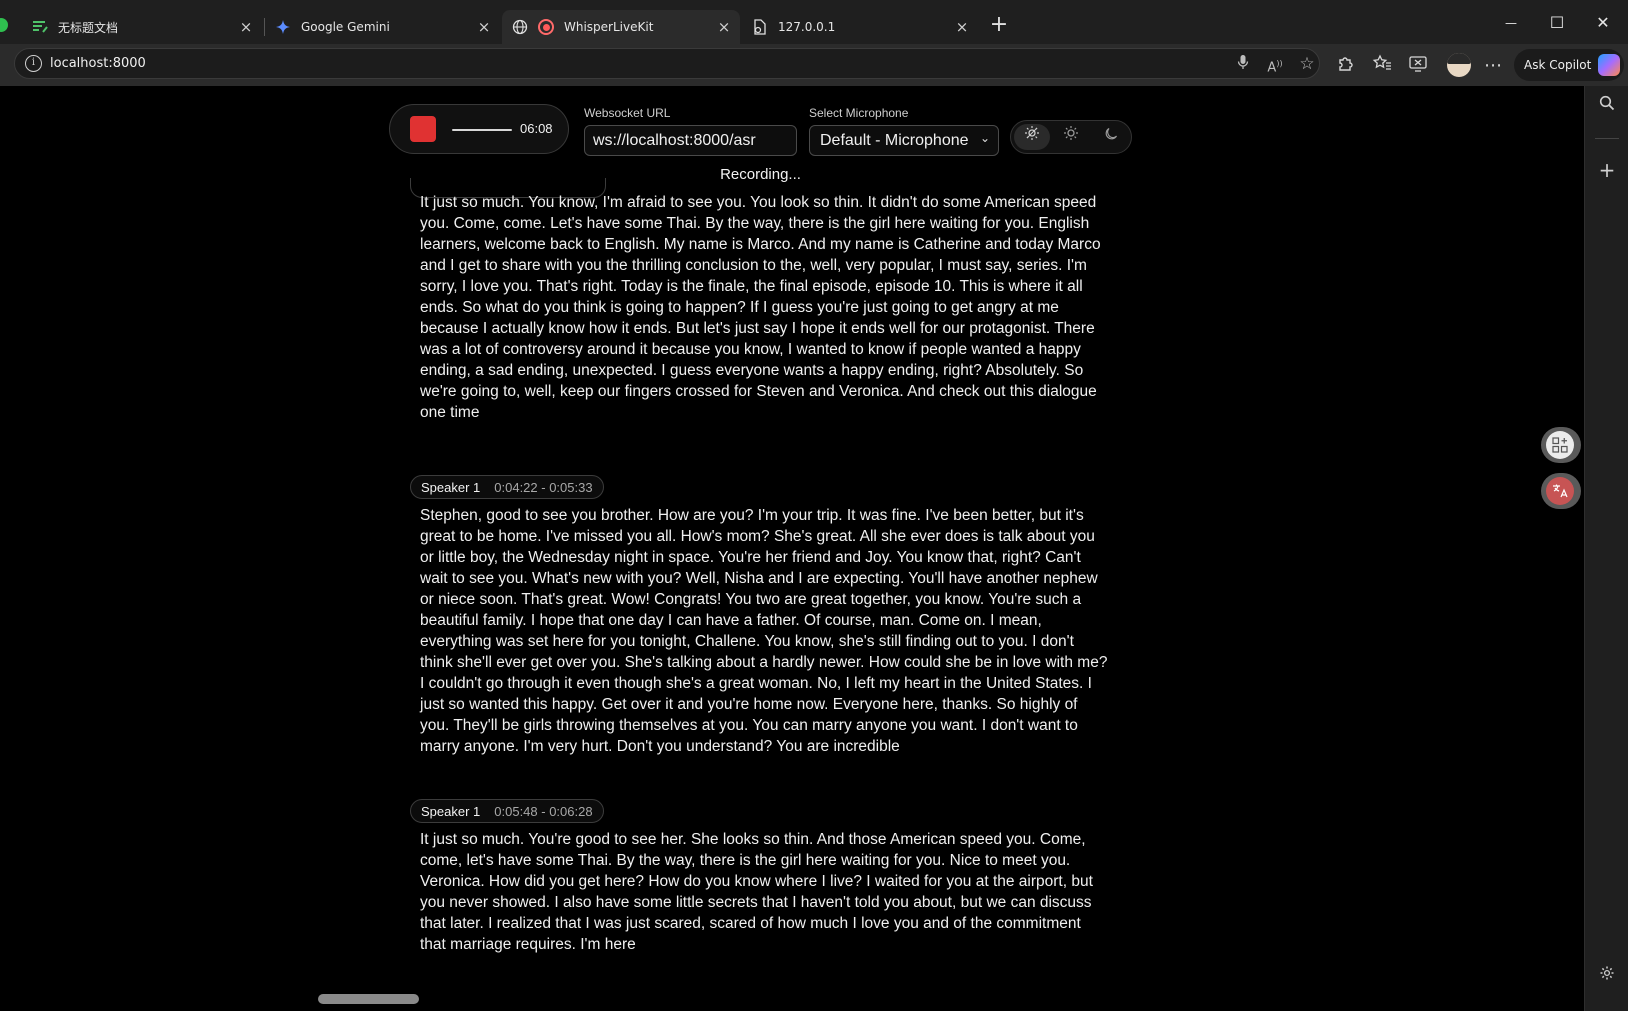 This screenshot has height=1011, width=1628. What do you see at coordinates (1607, 138) in the screenshot?
I see `sidebar-divider` at bounding box center [1607, 138].